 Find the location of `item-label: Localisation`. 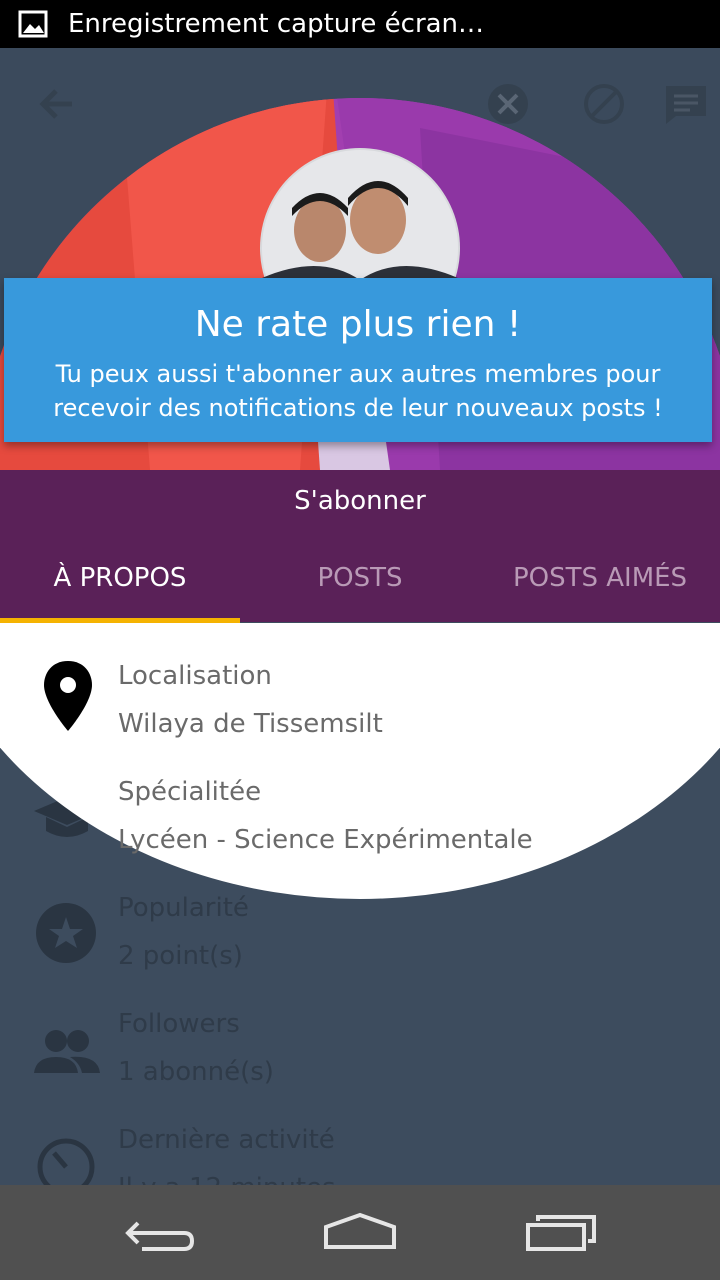

item-label: Localisation is located at coordinates (195, 676).